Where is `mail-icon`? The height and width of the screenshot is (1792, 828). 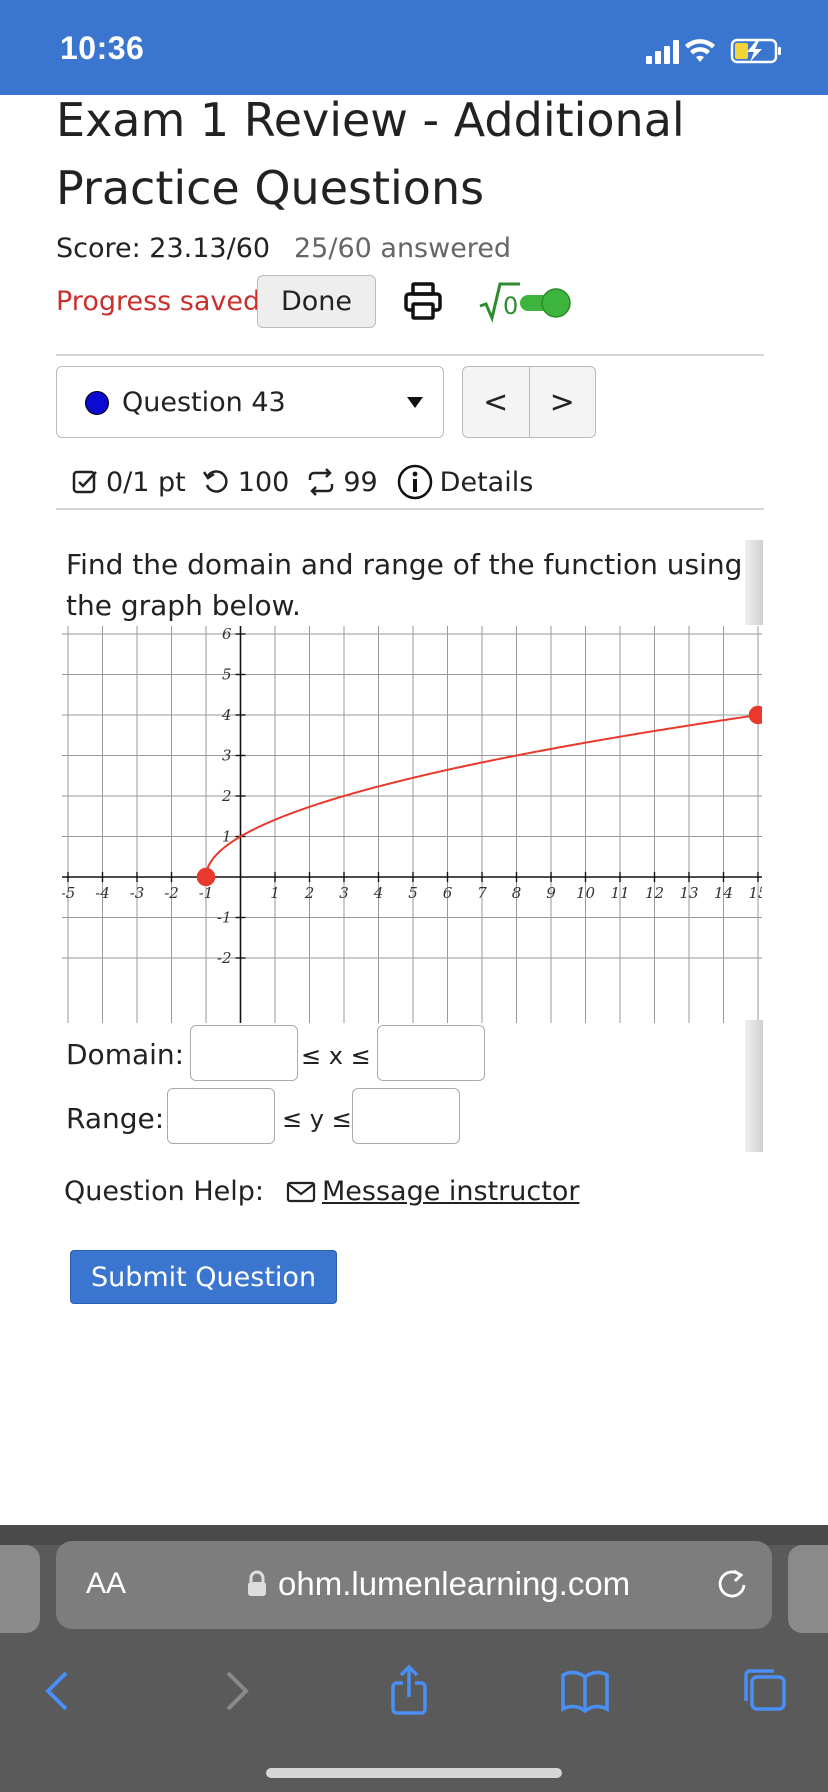 mail-icon is located at coordinates (301, 1191).